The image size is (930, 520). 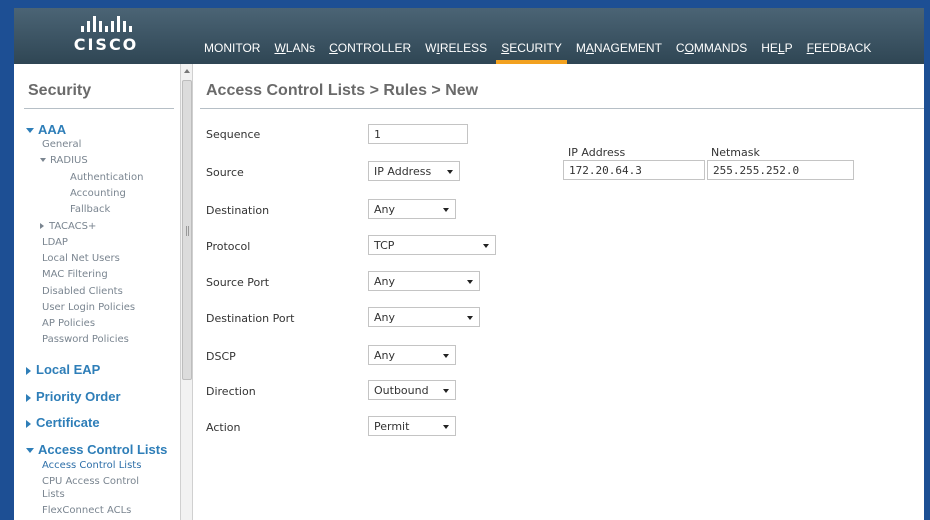 I want to click on scrollbar-thumb, so click(x=187, y=230).